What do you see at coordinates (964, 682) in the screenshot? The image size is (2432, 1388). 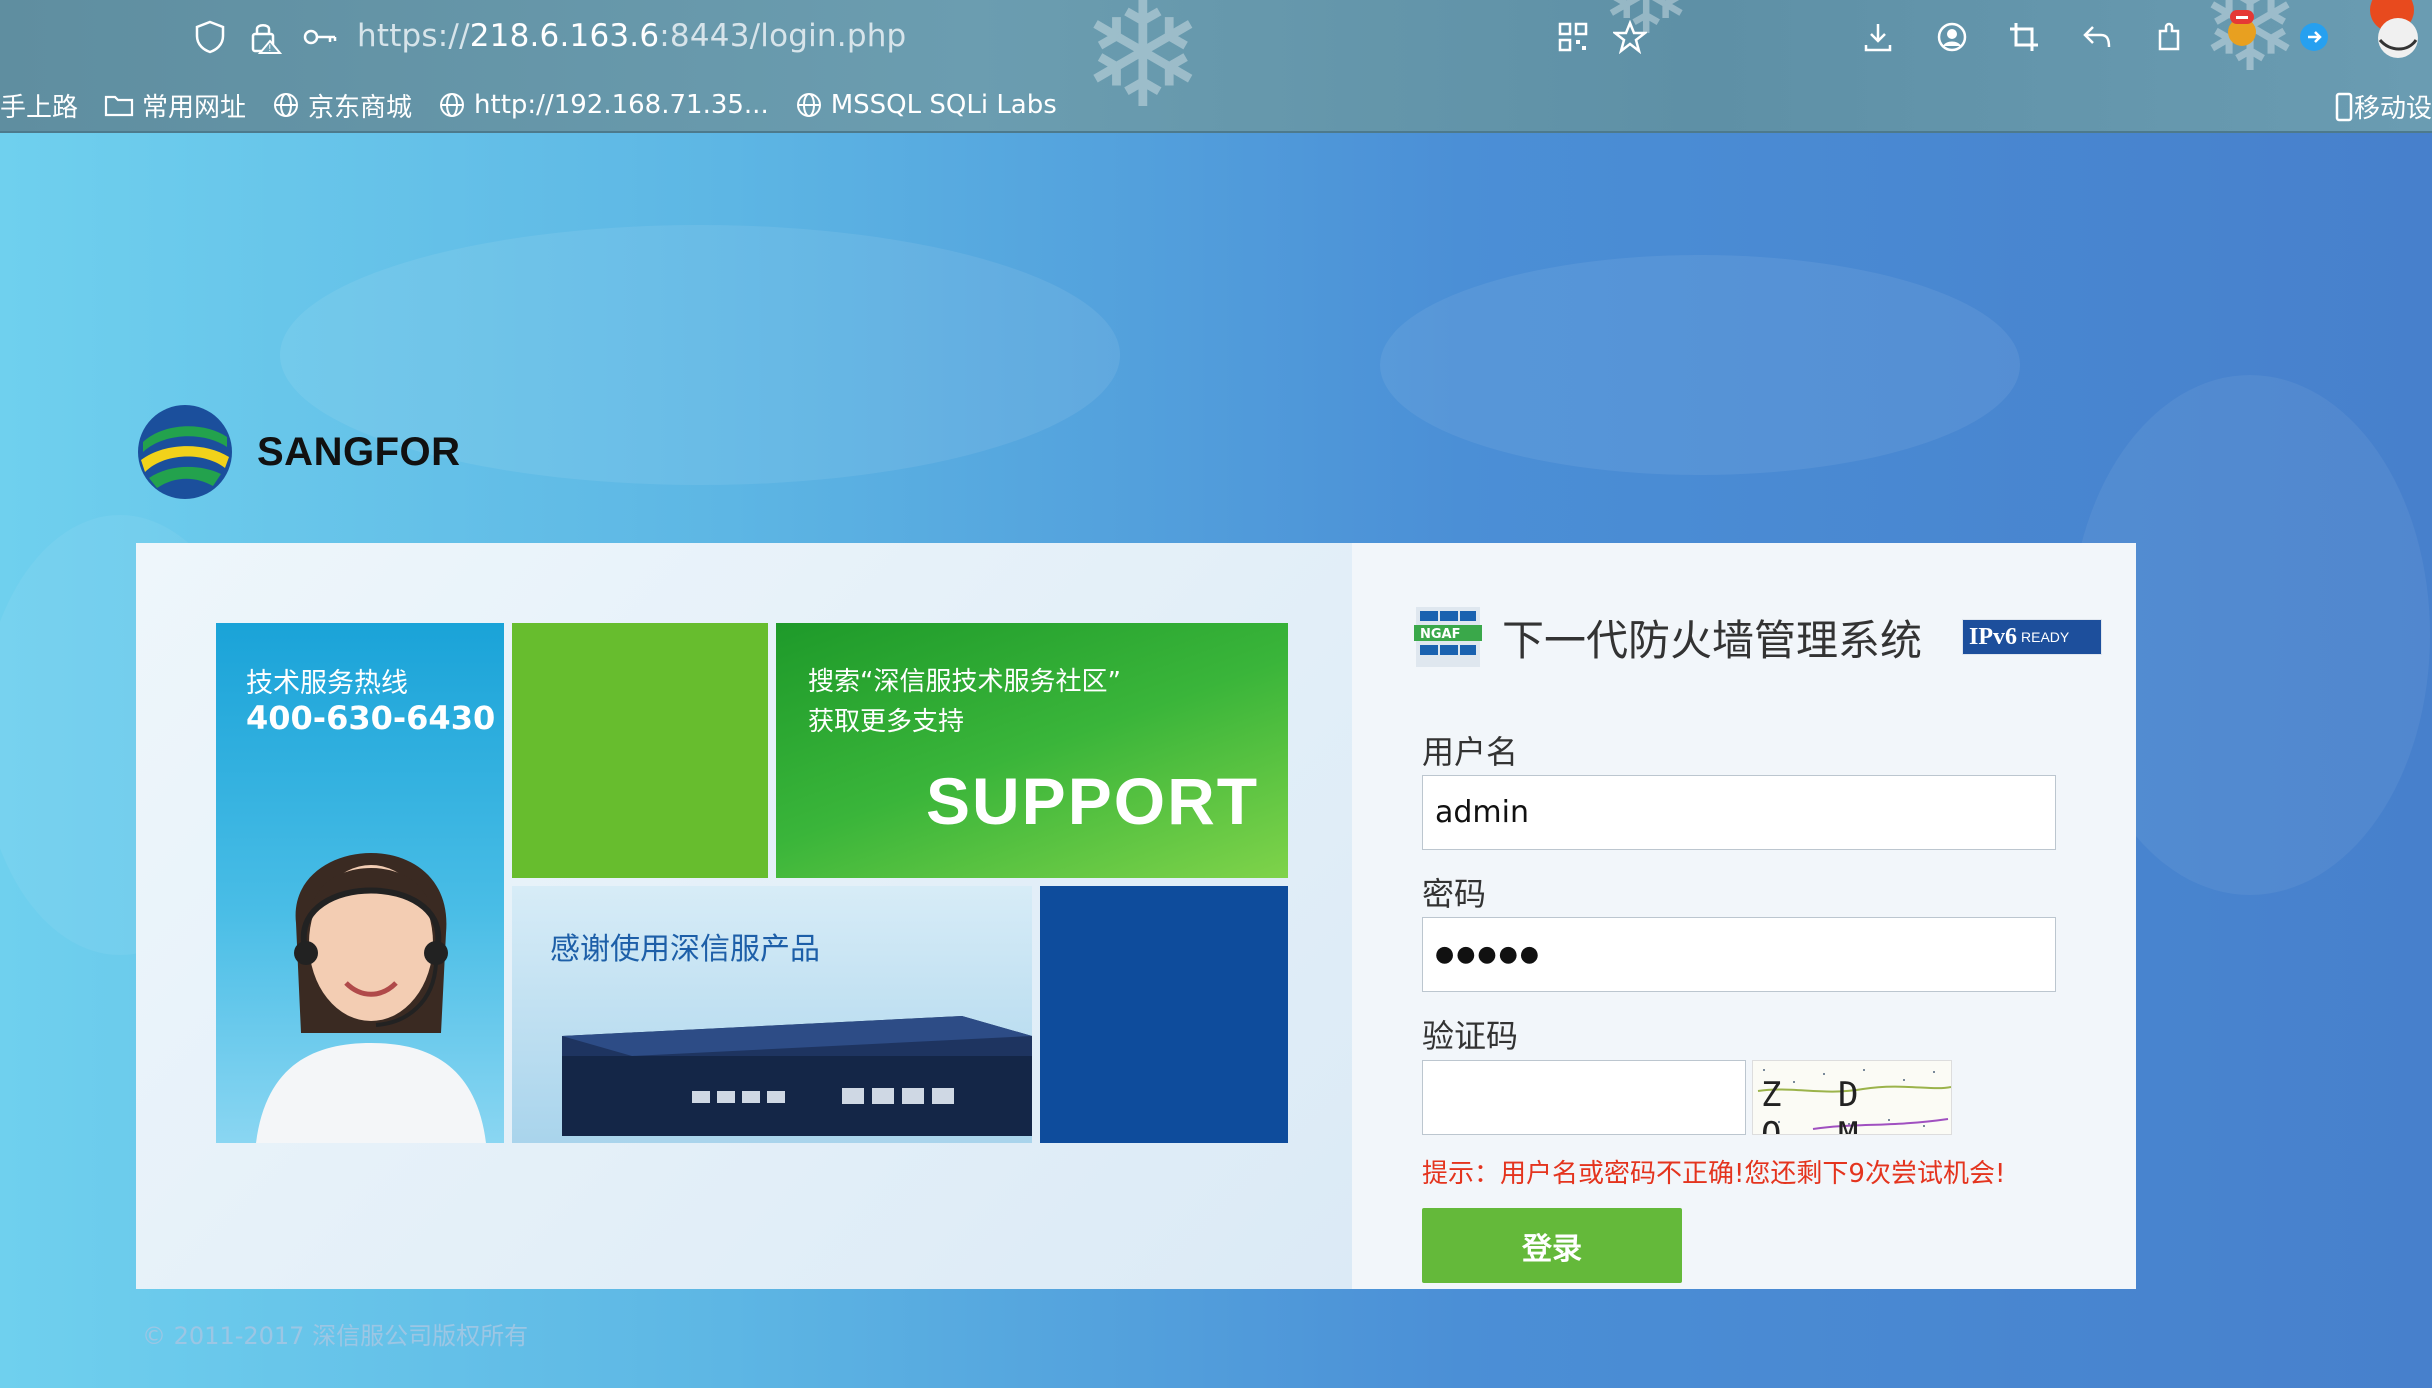 I see `support-line1: 搜索“深信服技术服务社区”` at bounding box center [964, 682].